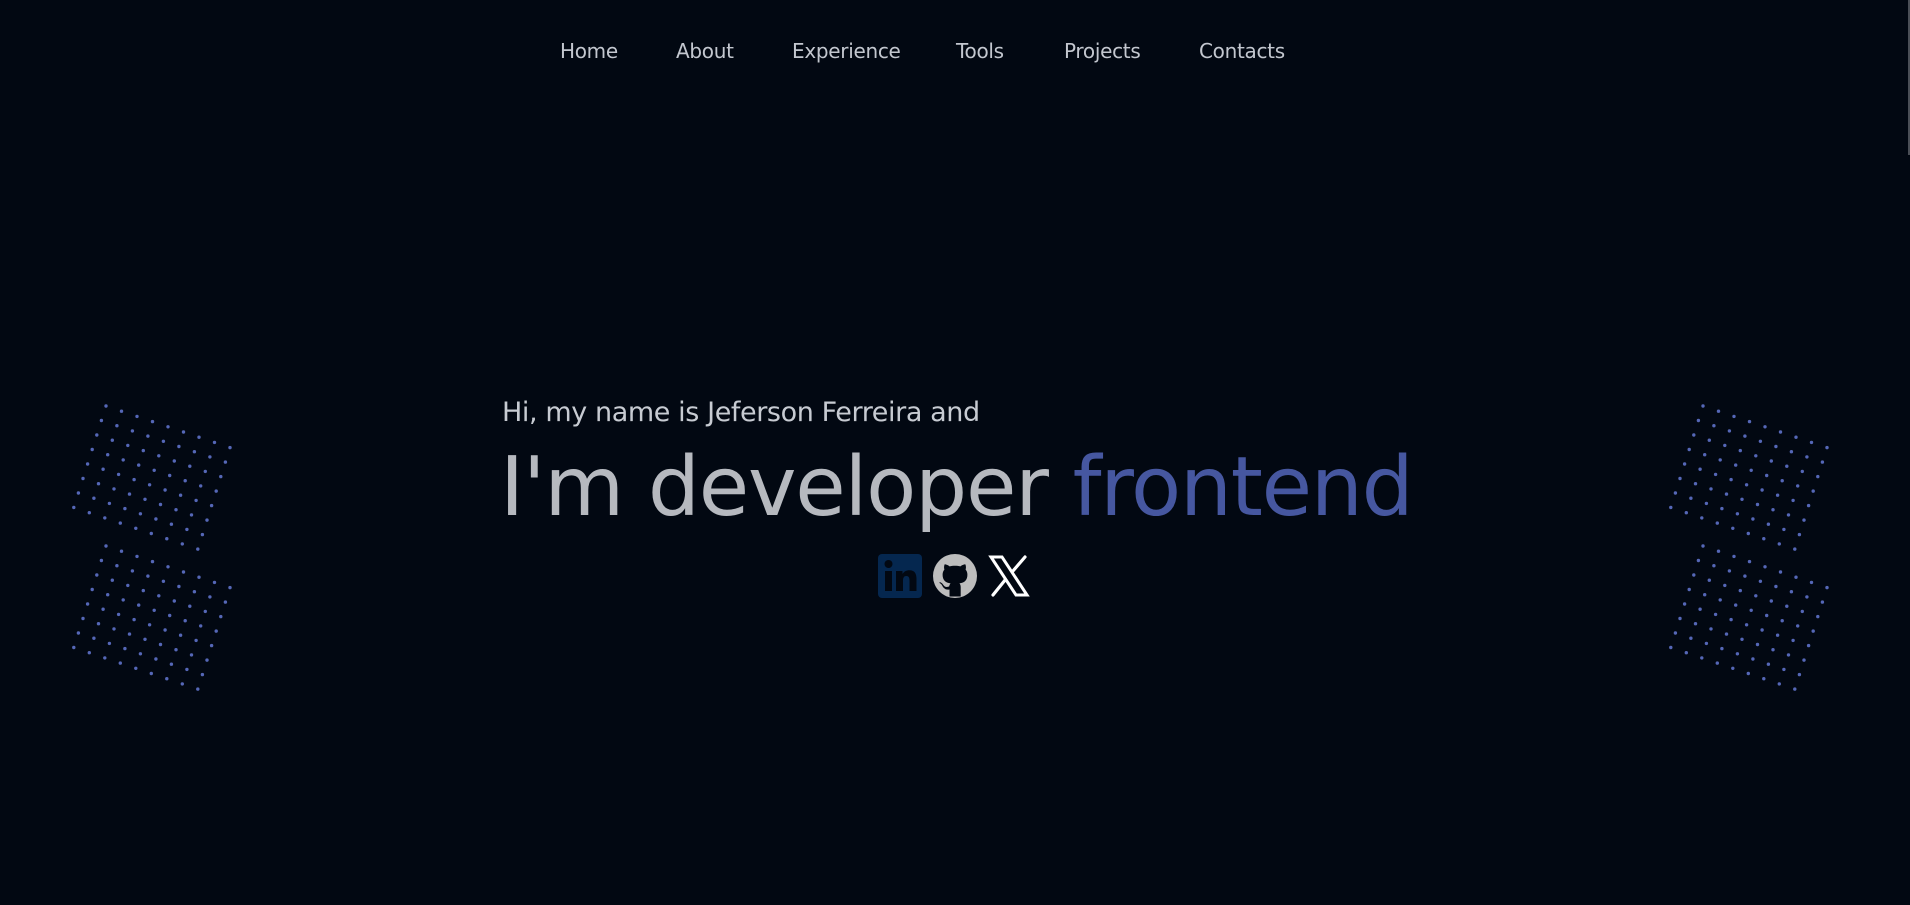 The image size is (1910, 905). Describe the element at coordinates (1009, 576) in the screenshot. I see `x-twitter-link` at that location.